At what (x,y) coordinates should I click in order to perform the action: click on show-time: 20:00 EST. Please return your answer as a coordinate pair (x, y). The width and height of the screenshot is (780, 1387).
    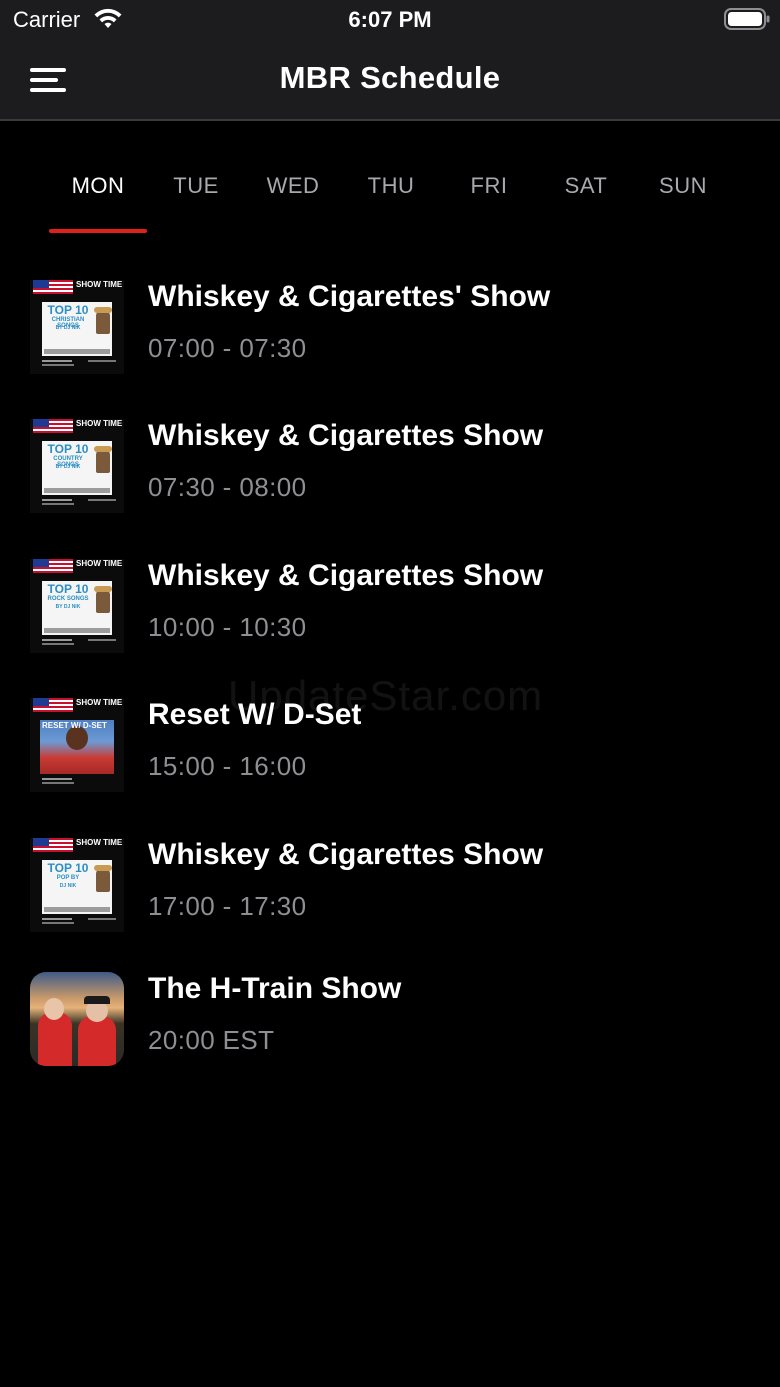
    Looking at the image, I should click on (211, 1040).